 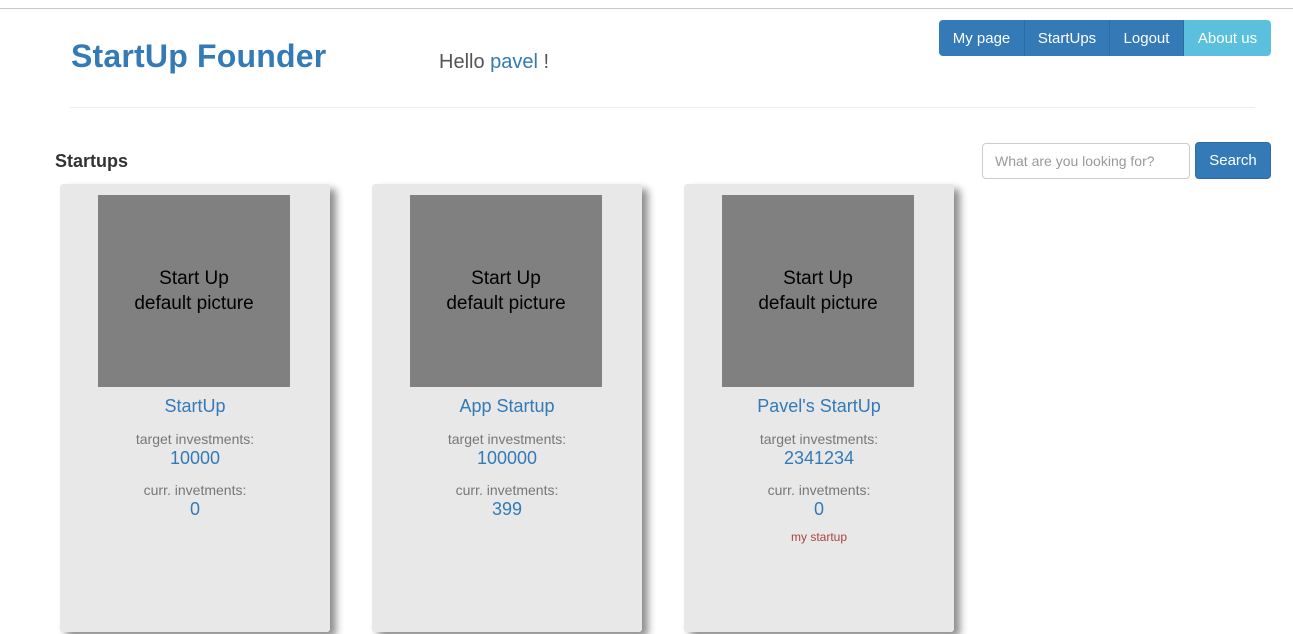 I want to click on startup-name-link: App Startup, so click(x=507, y=406).